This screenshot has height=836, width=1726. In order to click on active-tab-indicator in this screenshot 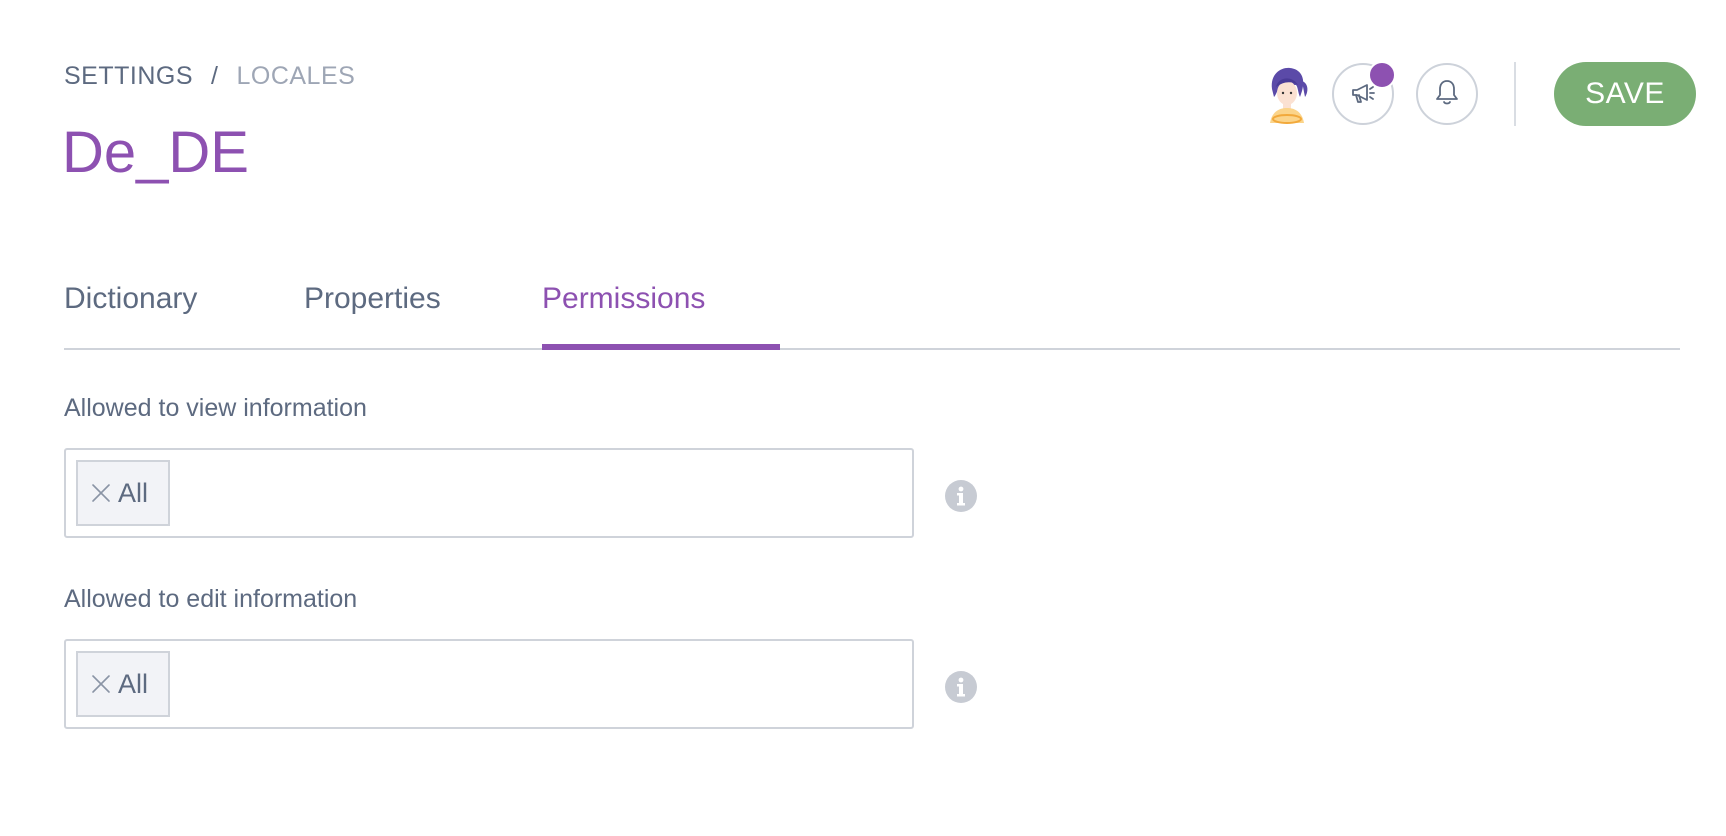, I will do `click(661, 347)`.